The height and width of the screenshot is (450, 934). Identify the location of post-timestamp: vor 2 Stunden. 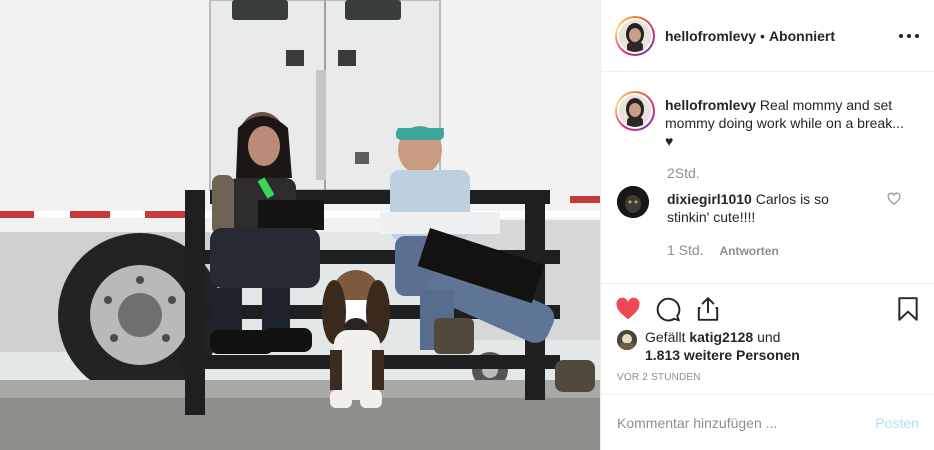
(659, 377).